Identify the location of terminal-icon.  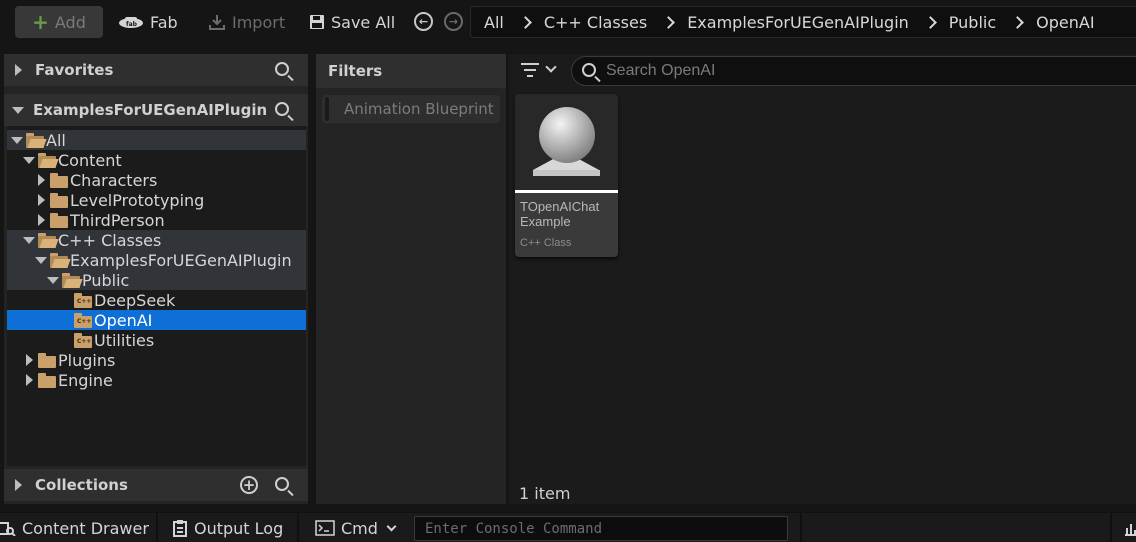
(325, 528).